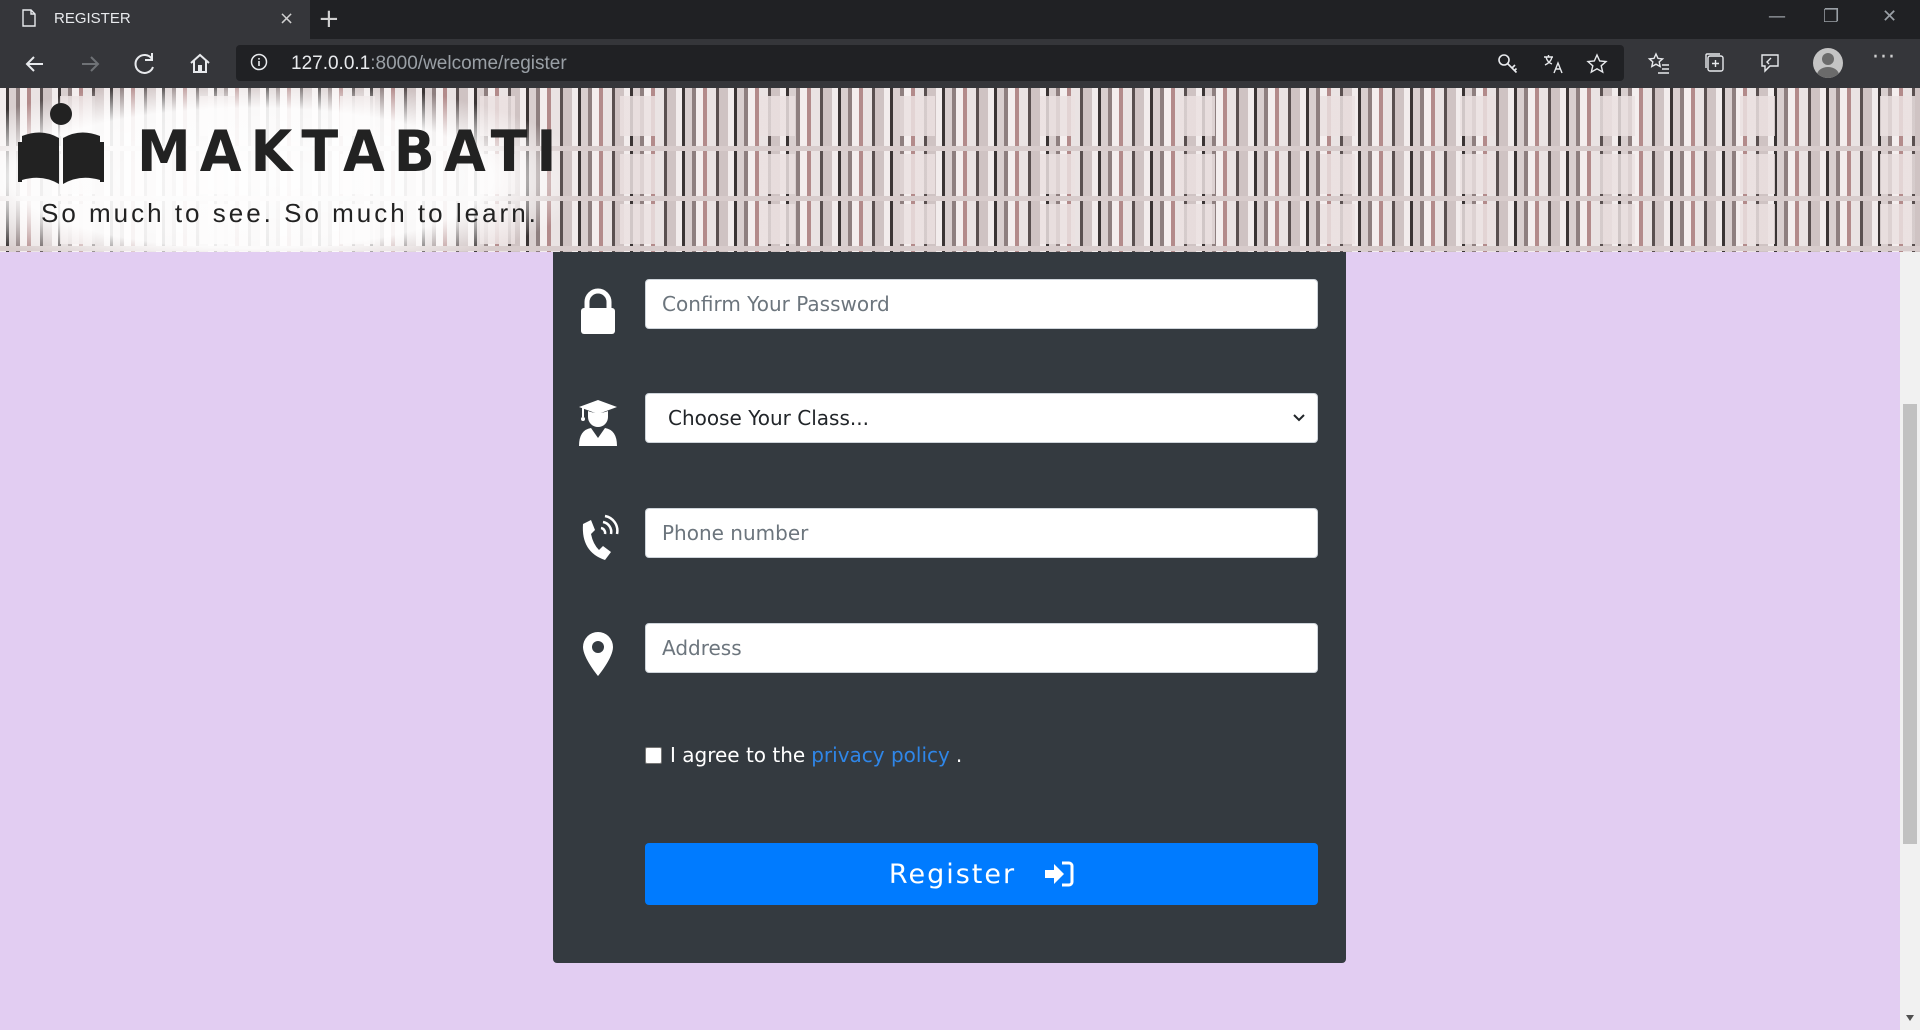 Image resolution: width=1920 pixels, height=1030 pixels. I want to click on agree-period: ., so click(959, 755).